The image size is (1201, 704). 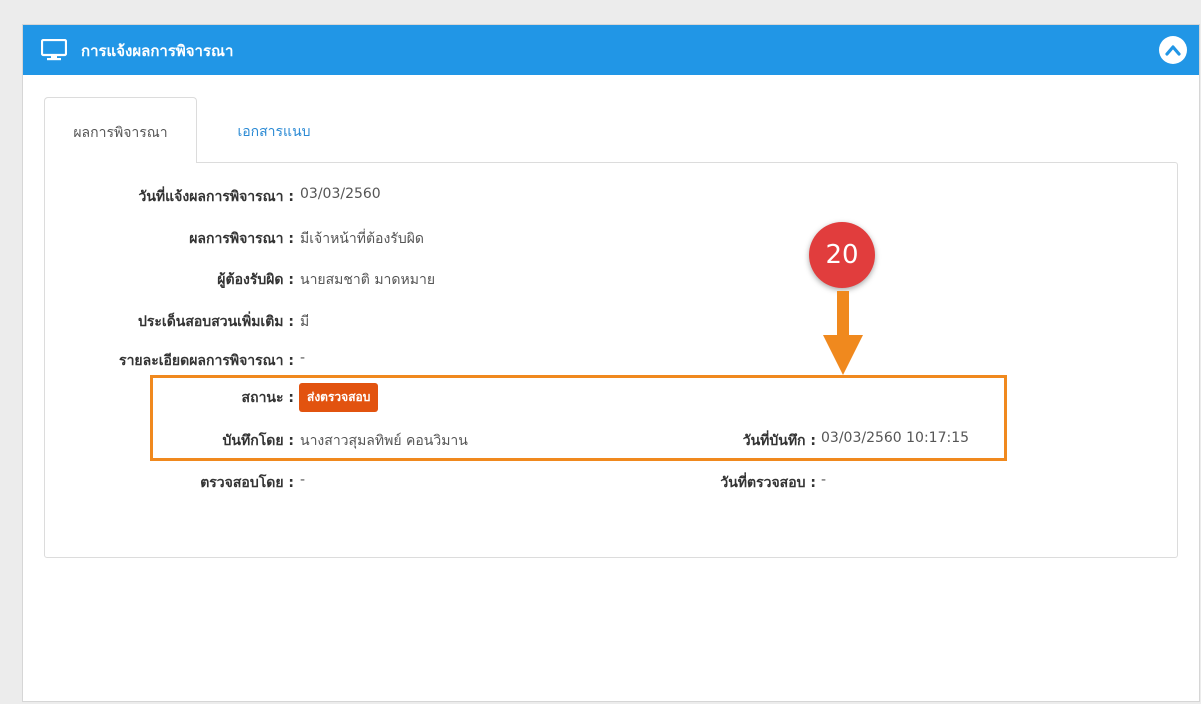 I want to click on checked-by-row: ตรวจสอบโดย :, so click(x=158, y=482).